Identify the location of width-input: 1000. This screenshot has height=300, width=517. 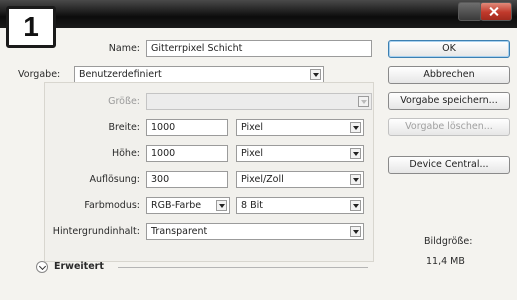
(187, 127).